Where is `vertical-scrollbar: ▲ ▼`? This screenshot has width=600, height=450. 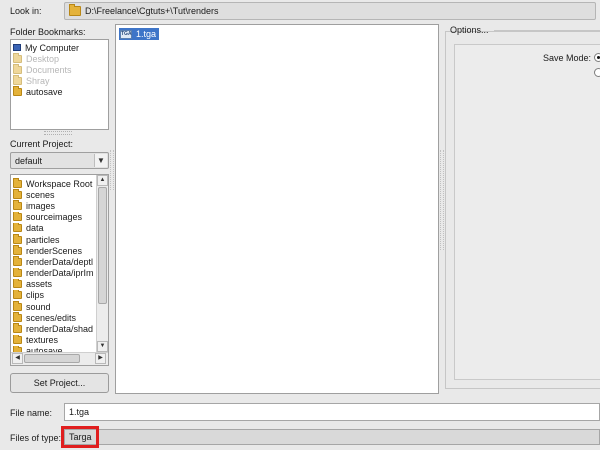 vertical-scrollbar: ▲ ▼ is located at coordinates (102, 263).